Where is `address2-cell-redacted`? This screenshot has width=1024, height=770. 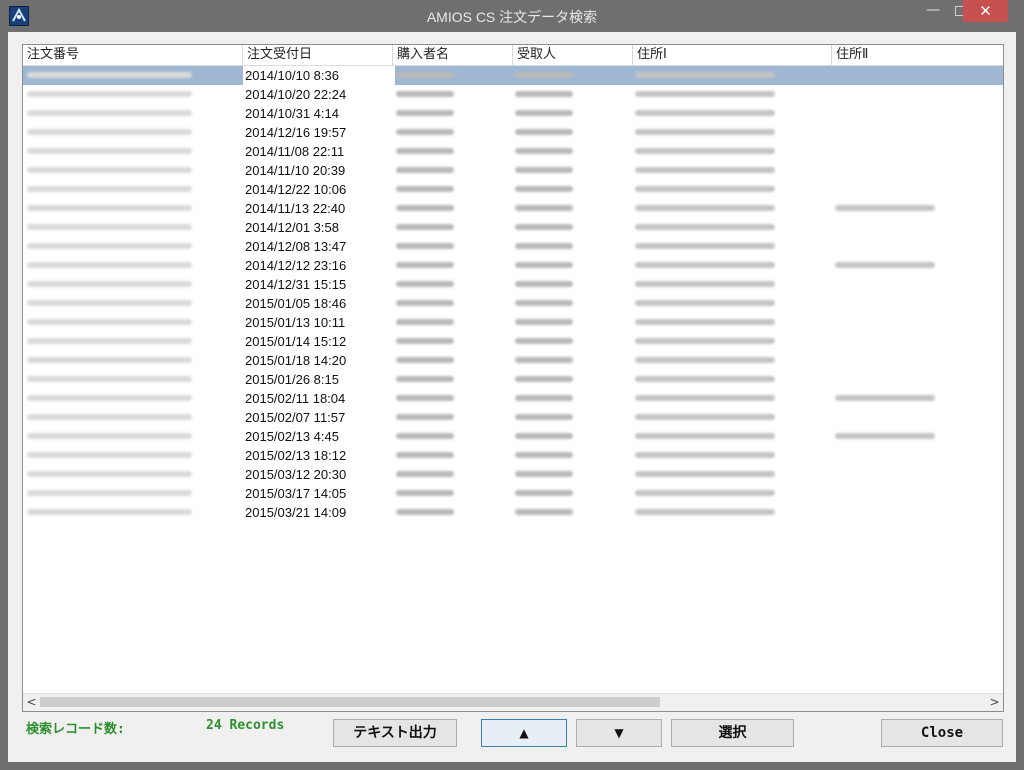
address2-cell-redacted is located at coordinates (885, 398).